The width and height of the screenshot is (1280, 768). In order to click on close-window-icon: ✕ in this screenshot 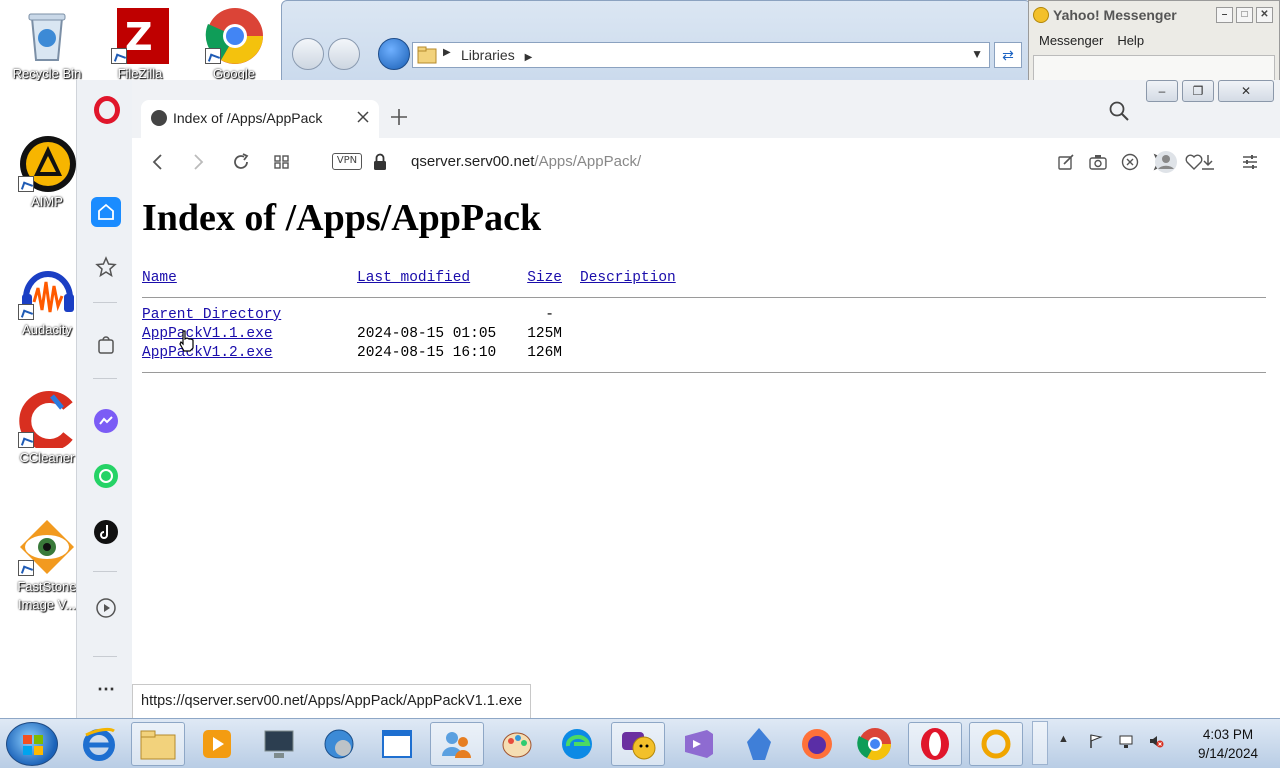, I will do `click(1246, 91)`.